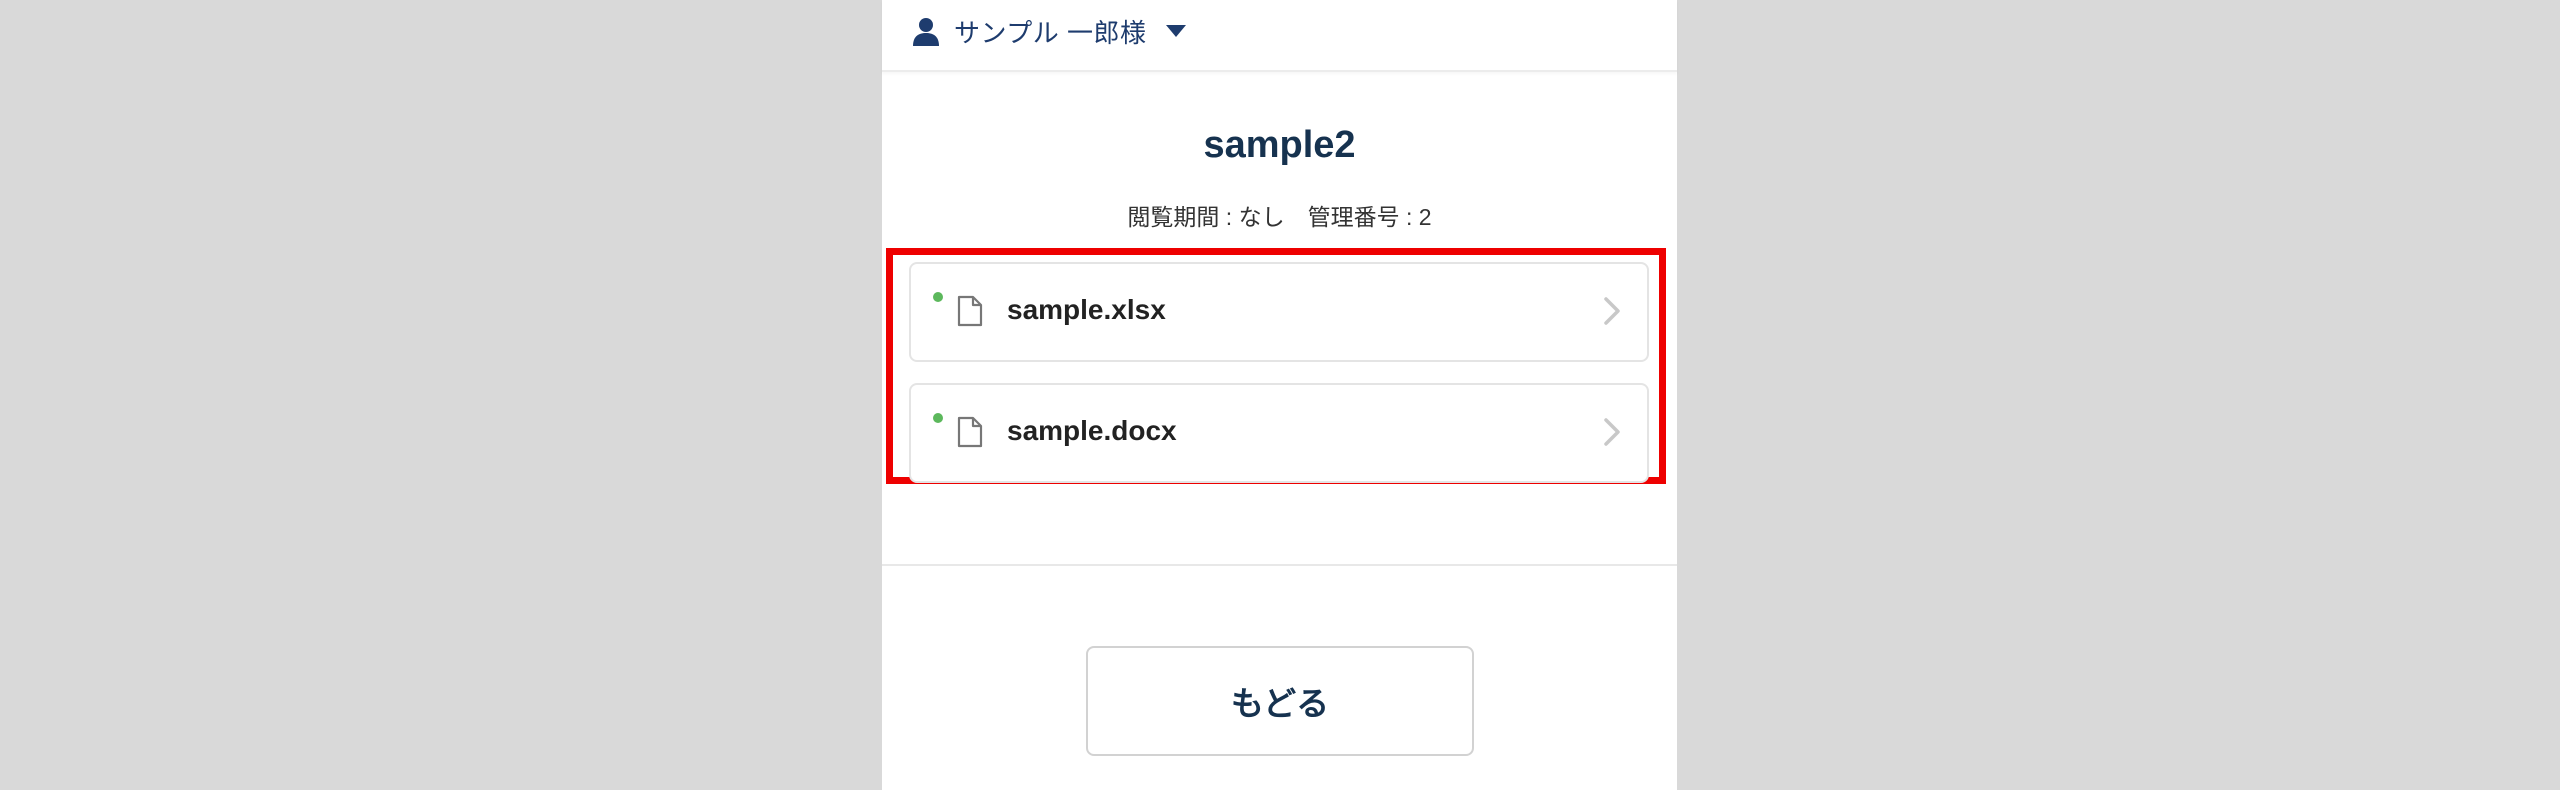 This screenshot has width=2560, height=790. Describe the element at coordinates (1176, 31) in the screenshot. I see `caret-down-icon` at that location.